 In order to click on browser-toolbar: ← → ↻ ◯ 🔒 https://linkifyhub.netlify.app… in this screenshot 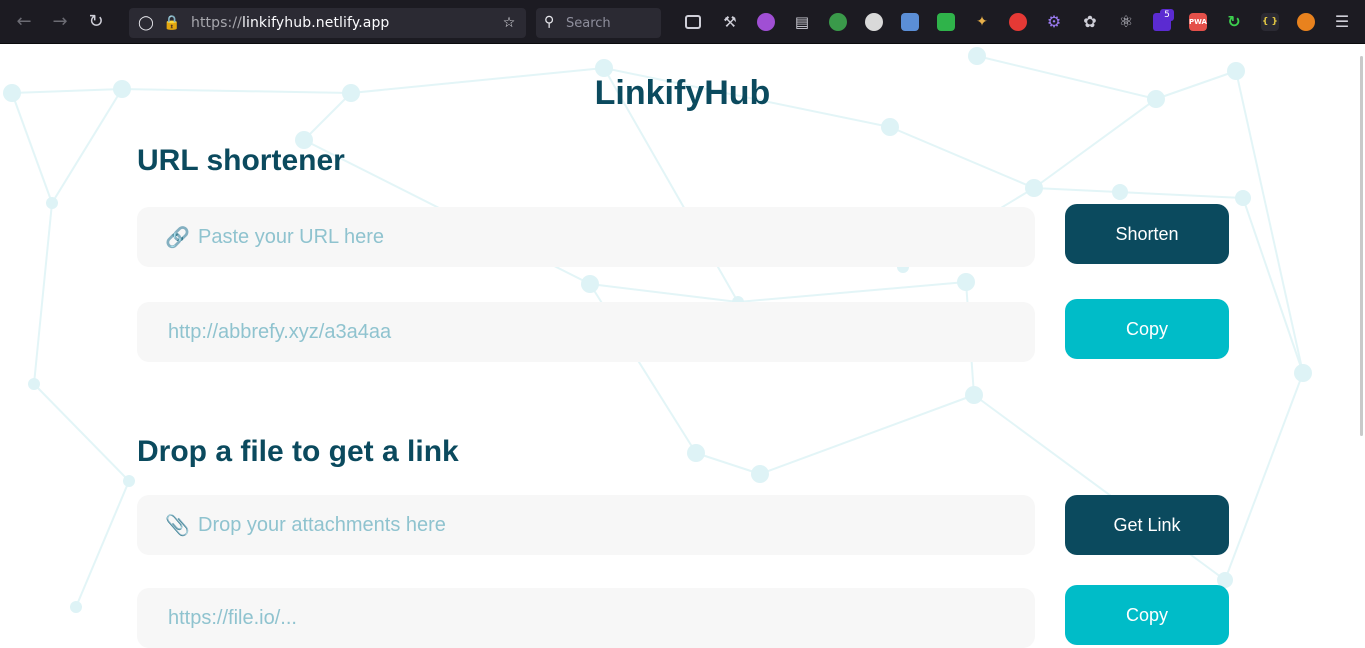, I will do `click(682, 22)`.